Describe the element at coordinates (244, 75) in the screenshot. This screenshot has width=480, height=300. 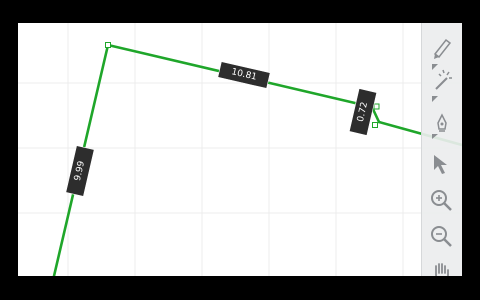
I see `dimension-label-top: 10.81` at that location.